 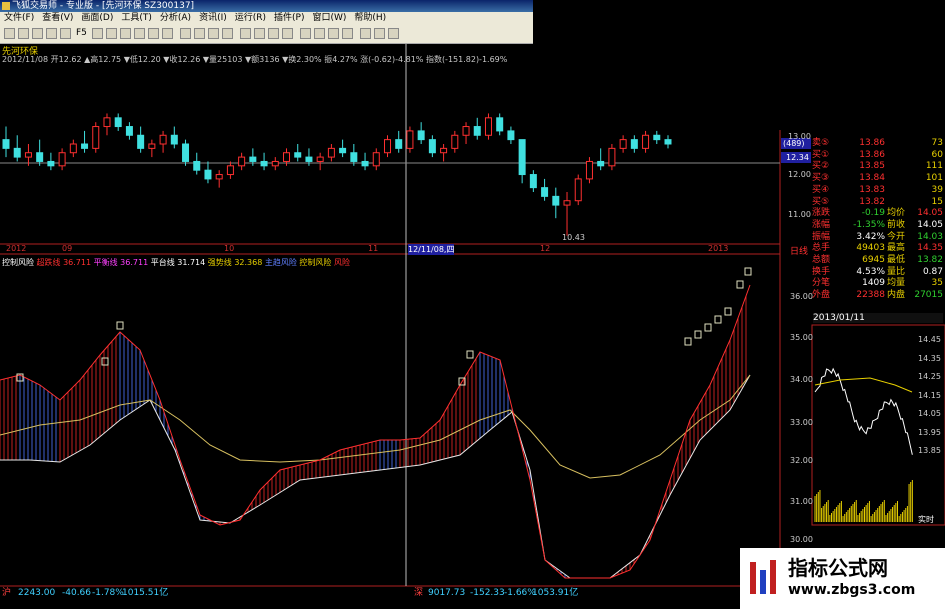 I want to click on indicator-axis-tick: 32.00, so click(x=801, y=460).